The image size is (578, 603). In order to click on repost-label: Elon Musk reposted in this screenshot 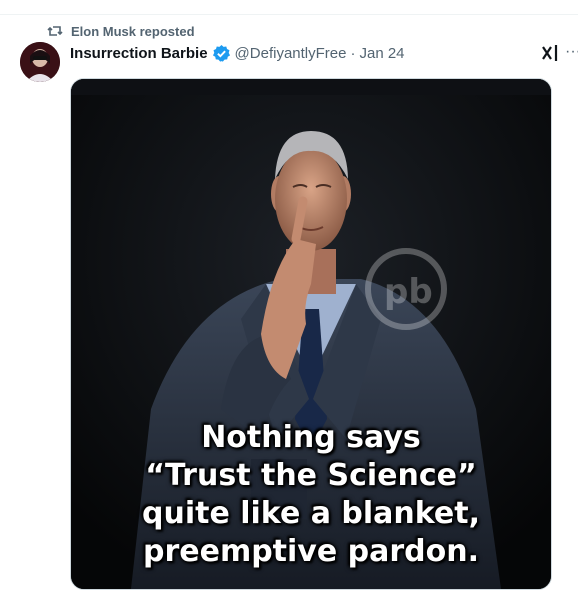, I will do `click(133, 31)`.